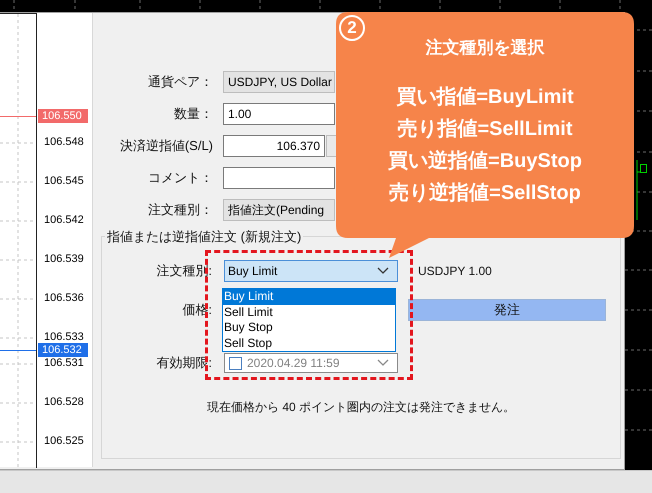 This screenshot has height=493, width=652. What do you see at coordinates (485, 97) in the screenshot?
I see `callout-text: 買い指値=BuyLimit` at bounding box center [485, 97].